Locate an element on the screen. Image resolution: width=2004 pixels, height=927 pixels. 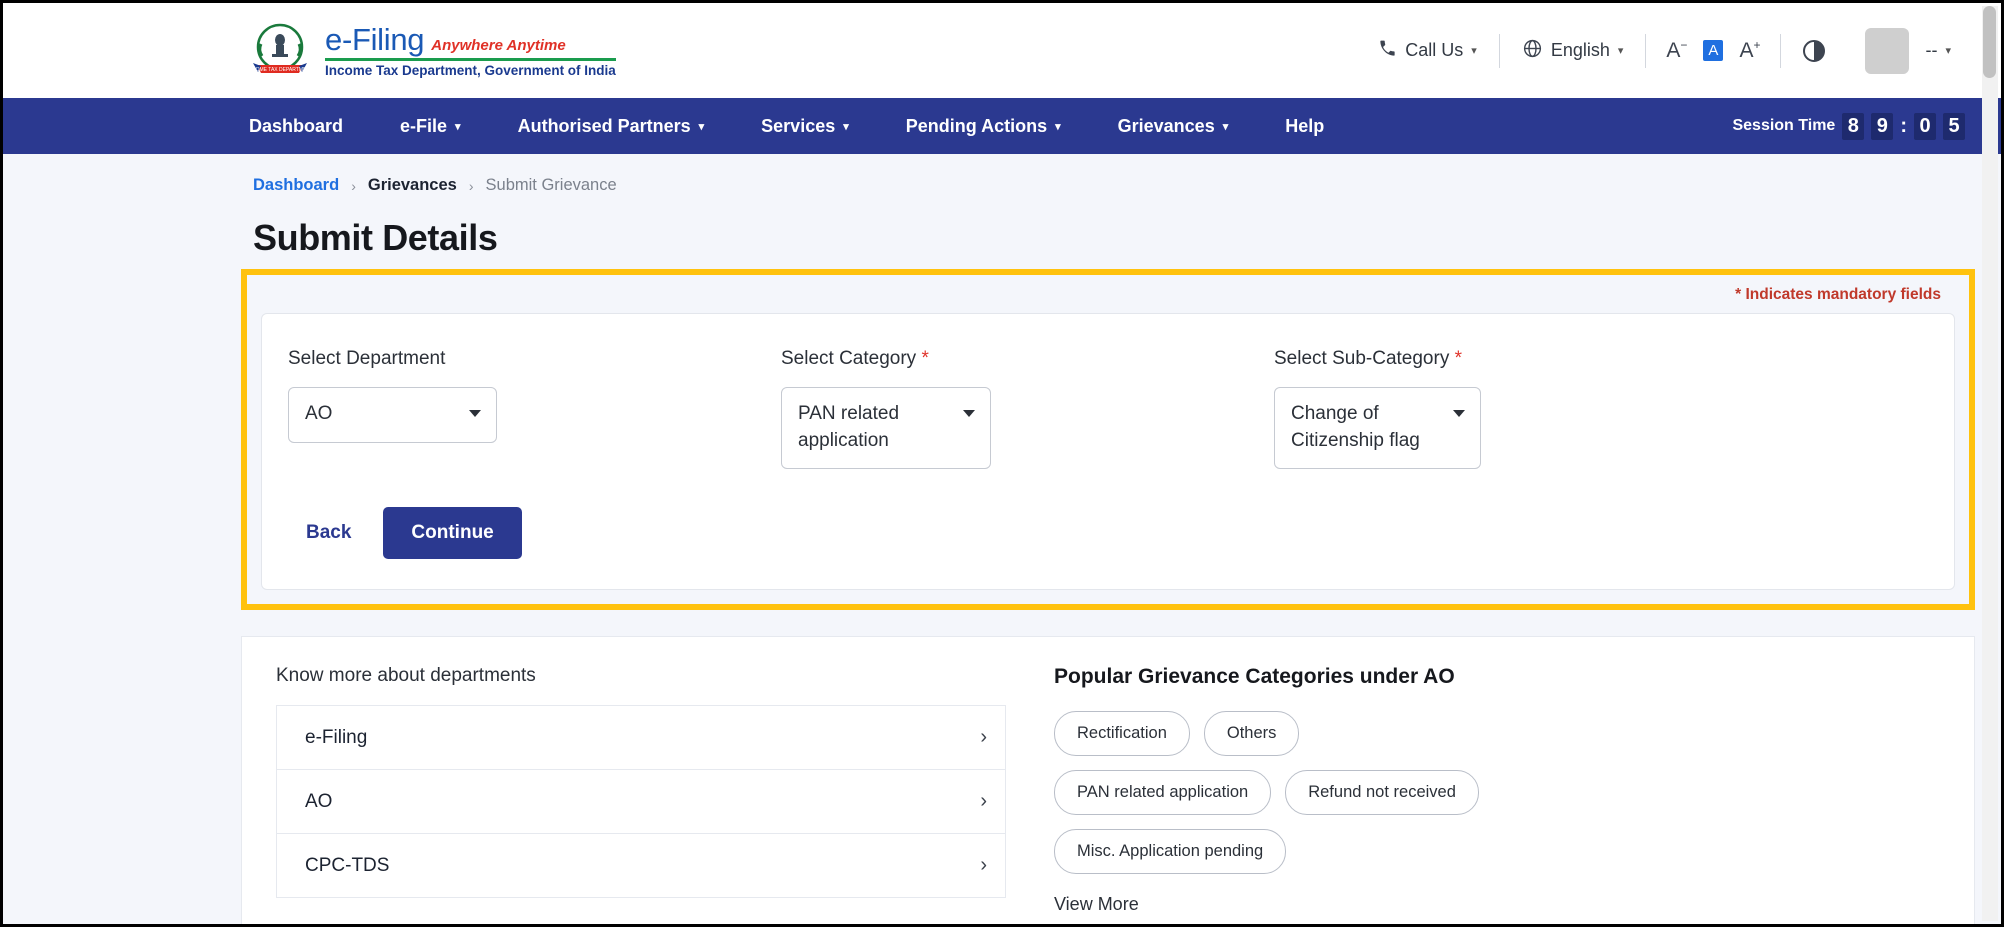
user-menu: -- ▾ is located at coordinates (1937, 50).